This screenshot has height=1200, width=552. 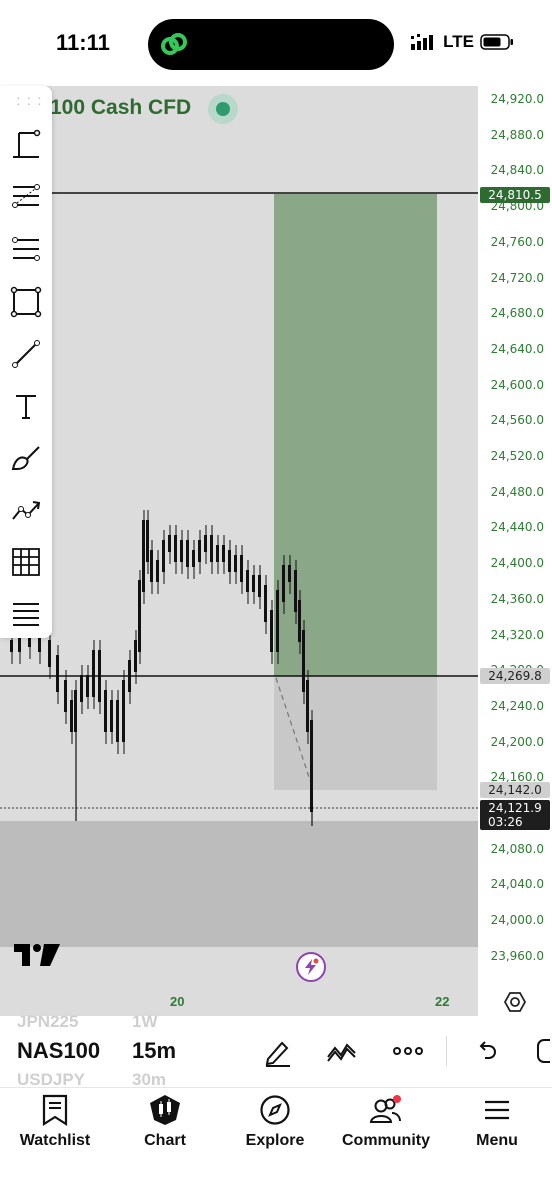 What do you see at coordinates (47, 1022) in the screenshot?
I see `symbol-prev: JPN225` at bounding box center [47, 1022].